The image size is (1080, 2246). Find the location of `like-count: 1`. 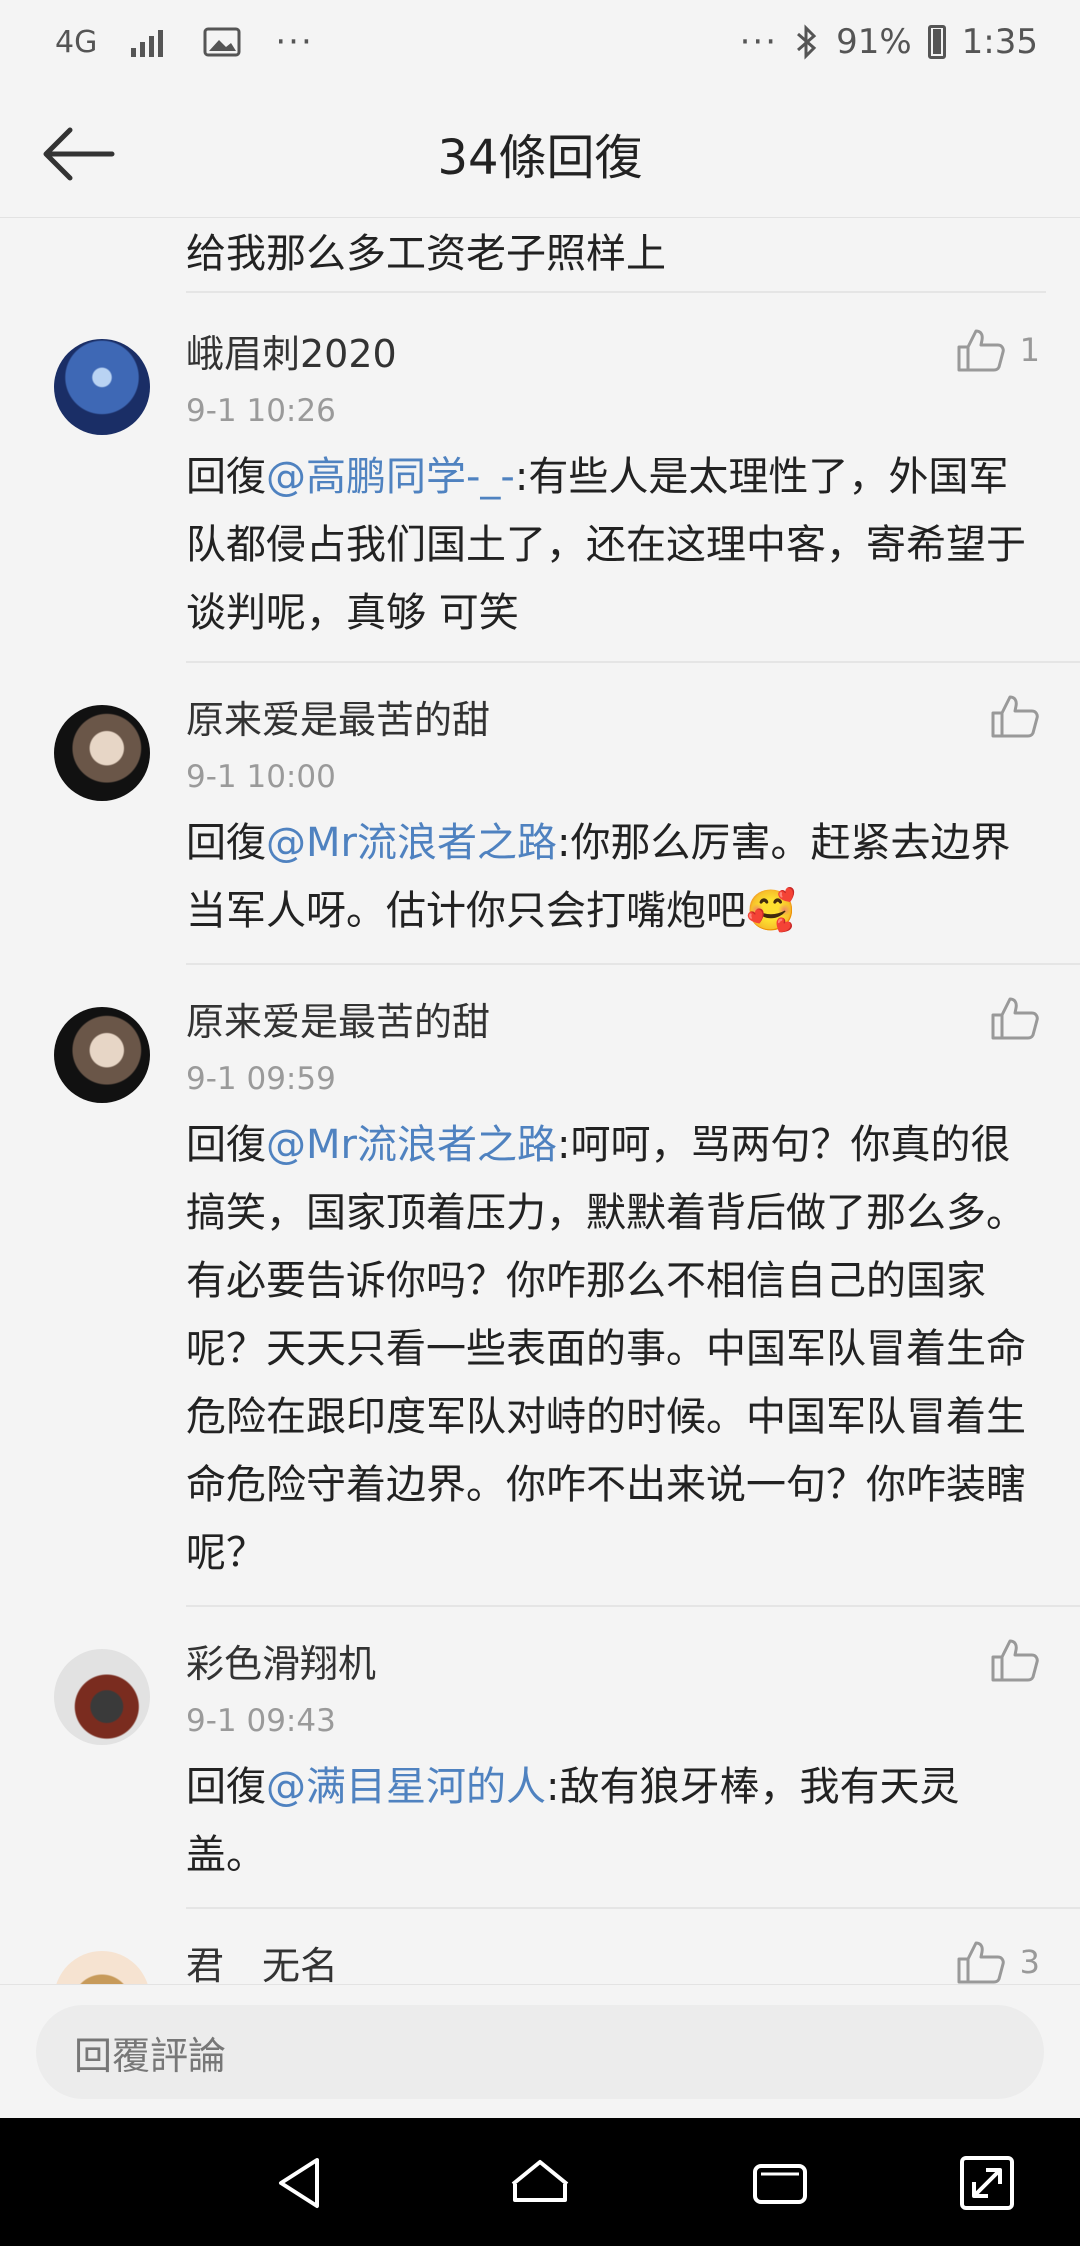

like-count: 1 is located at coordinates (1029, 350).